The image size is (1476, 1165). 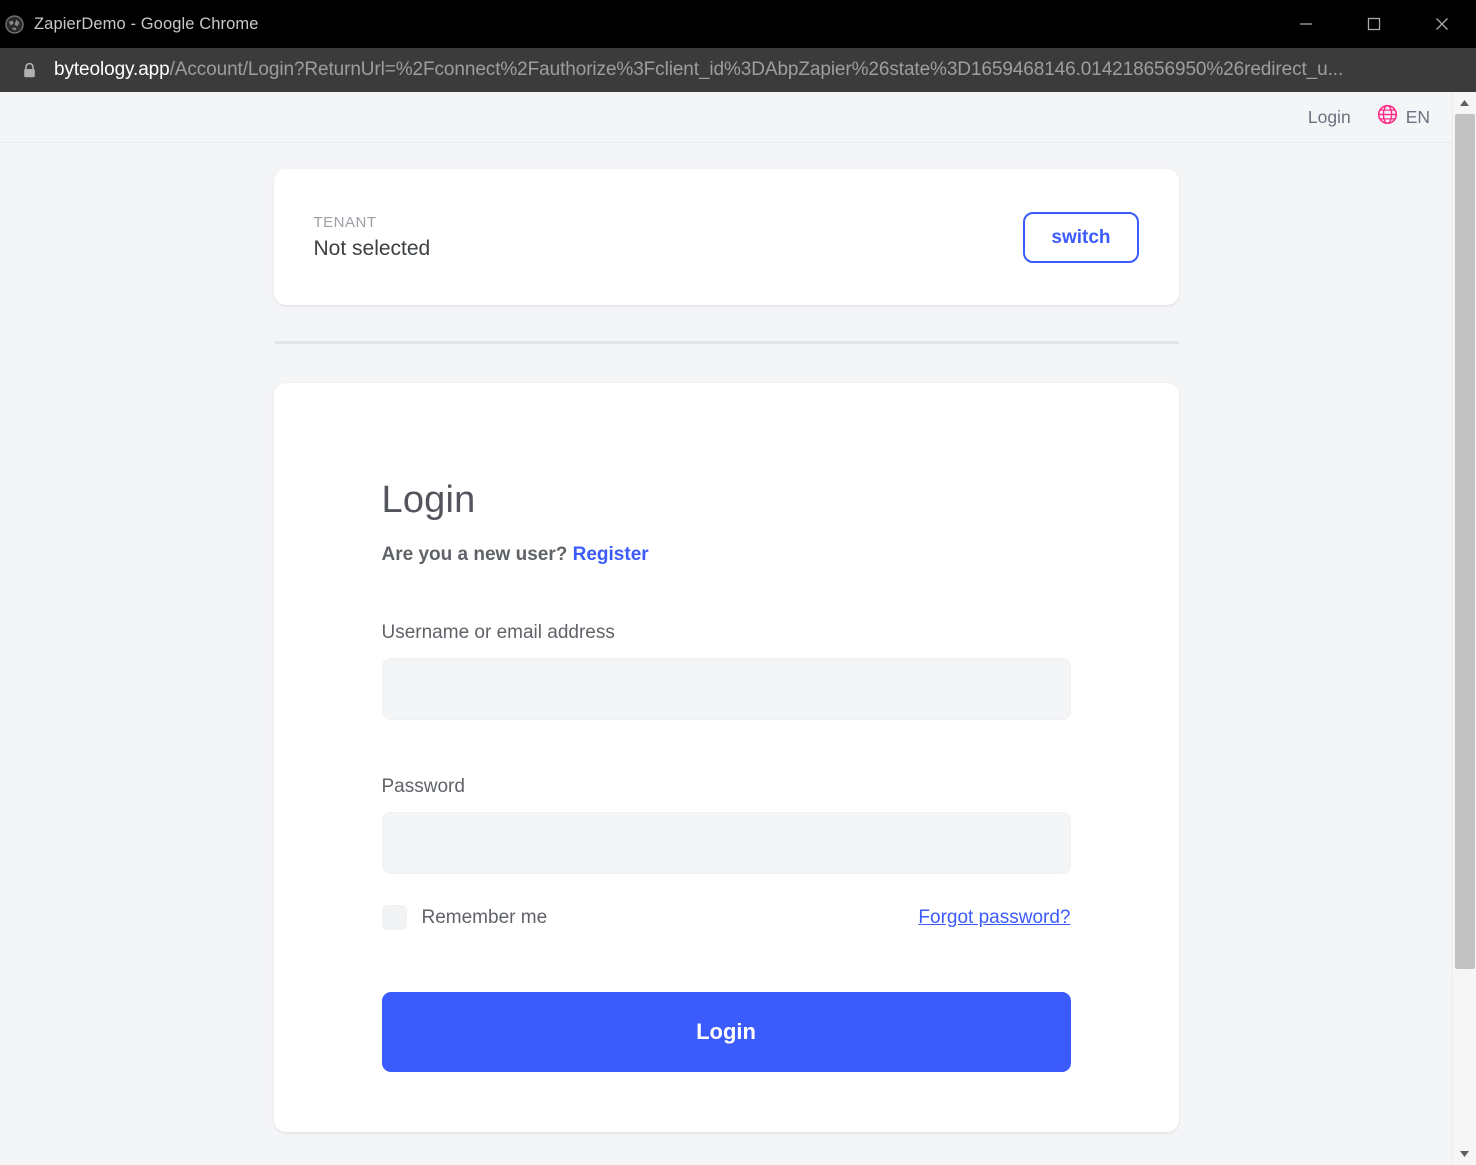 What do you see at coordinates (1081, 237) in the screenshot?
I see `tenant-switch-button: switch` at bounding box center [1081, 237].